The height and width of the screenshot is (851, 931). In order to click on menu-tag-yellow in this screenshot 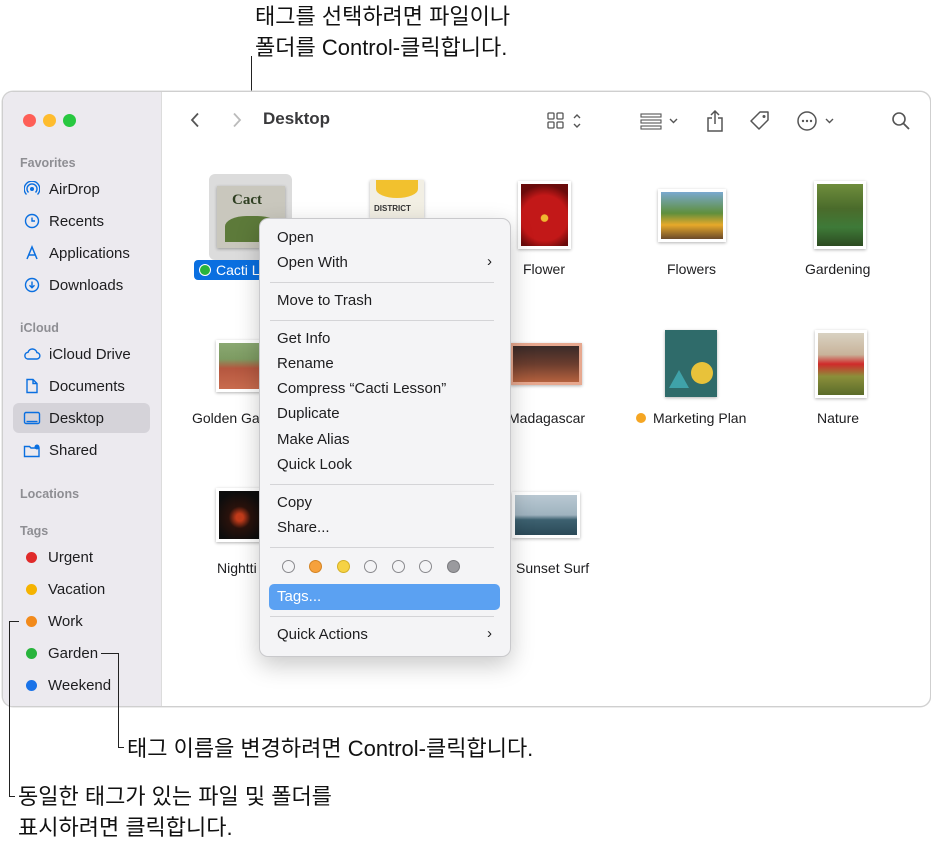, I will do `click(343, 566)`.